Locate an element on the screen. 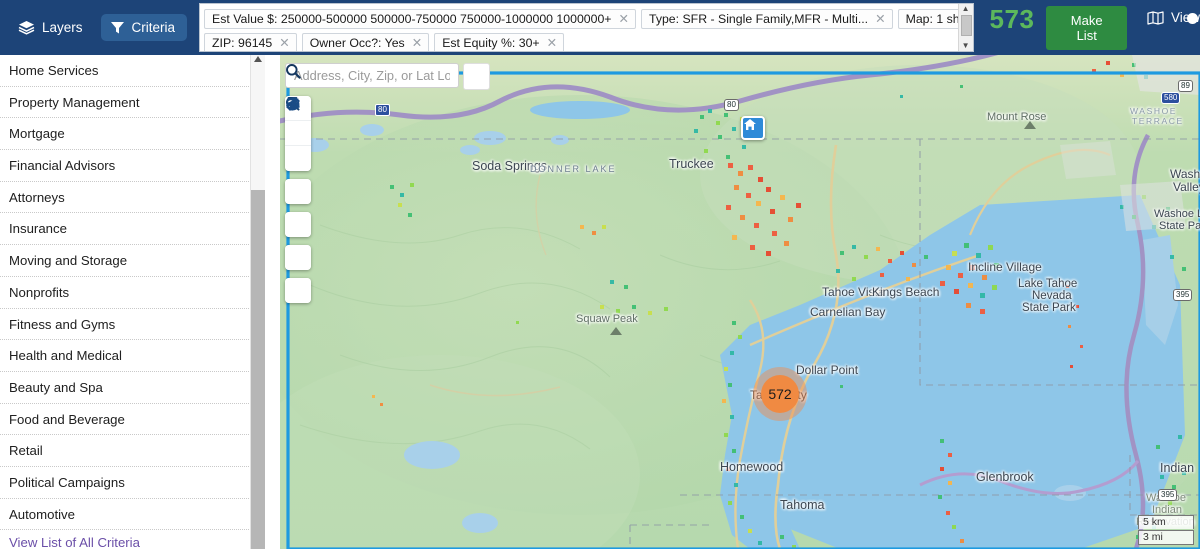  criteria-chip: Owner Occ?: Yes ✕ is located at coordinates (365, 42).